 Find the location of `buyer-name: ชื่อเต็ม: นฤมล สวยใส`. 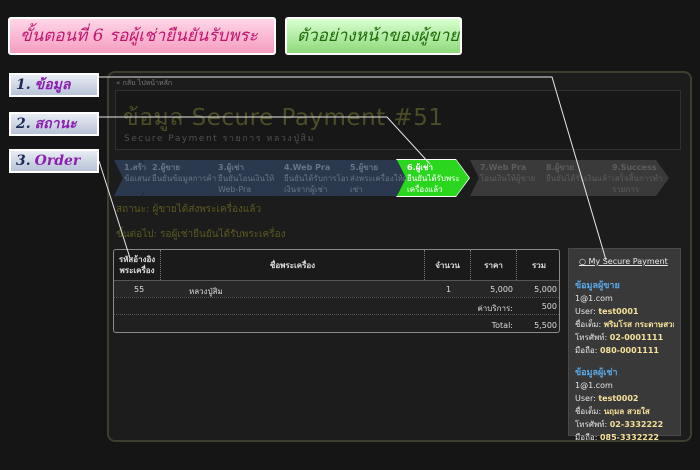

buyer-name: ชื่อเต็ม: นฤมล สวยใส is located at coordinates (624, 411).